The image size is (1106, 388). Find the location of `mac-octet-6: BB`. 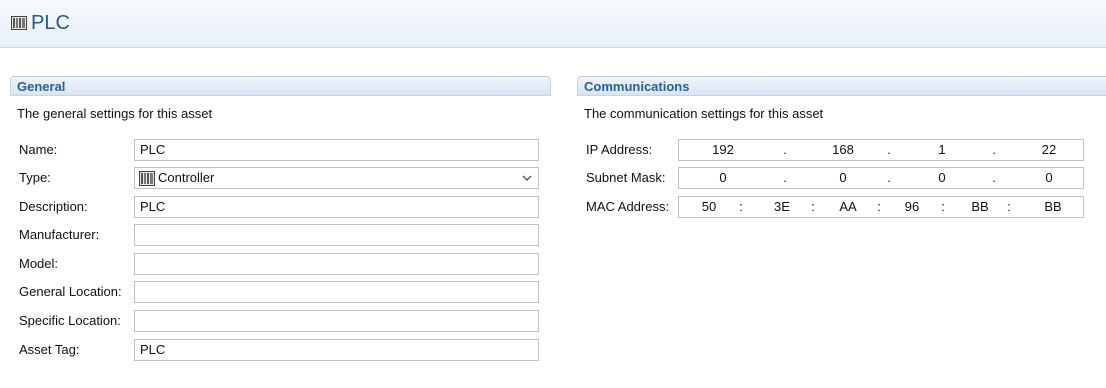

mac-octet-6: BB is located at coordinates (1053, 207).